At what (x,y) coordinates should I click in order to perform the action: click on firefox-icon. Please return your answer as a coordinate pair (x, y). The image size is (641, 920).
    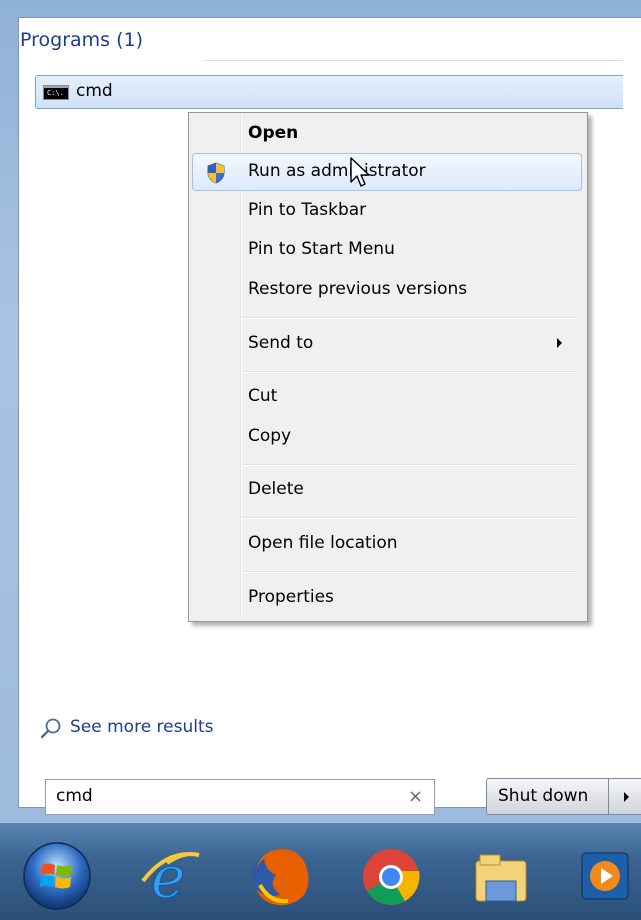
    Looking at the image, I should click on (281, 876).